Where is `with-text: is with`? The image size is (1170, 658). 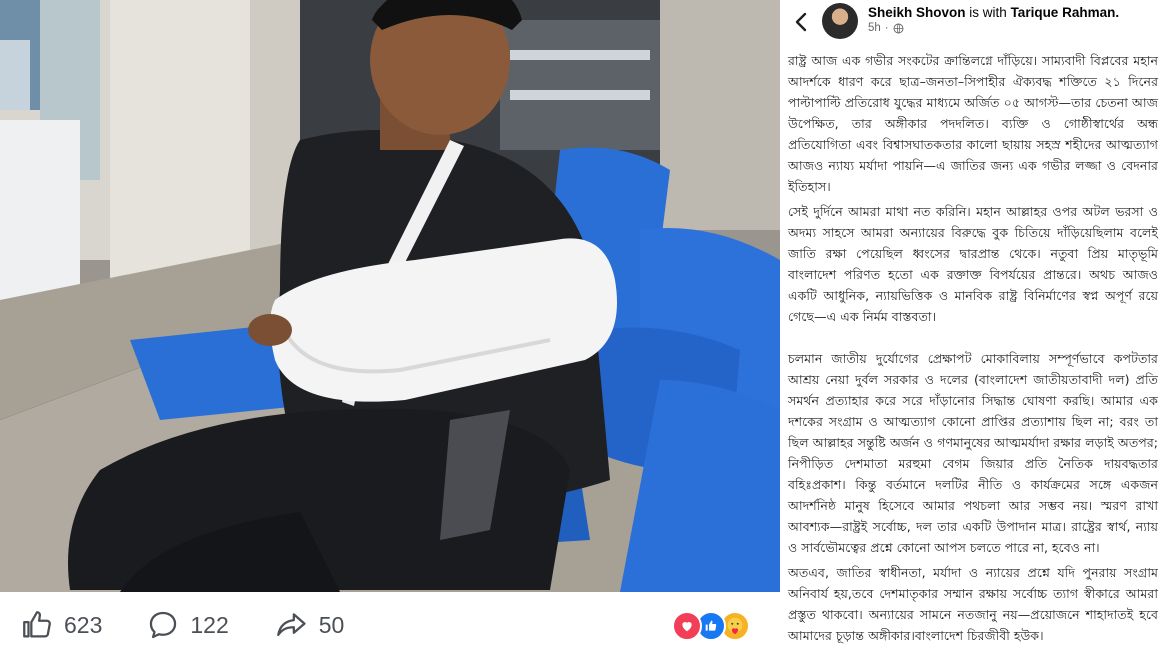 with-text: is with is located at coordinates (988, 12).